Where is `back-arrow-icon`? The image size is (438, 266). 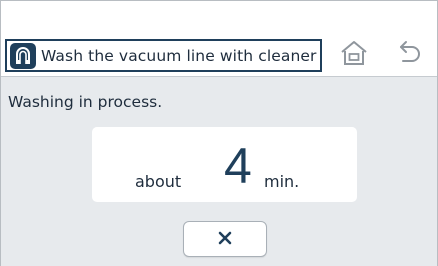 back-arrow-icon is located at coordinates (409, 55).